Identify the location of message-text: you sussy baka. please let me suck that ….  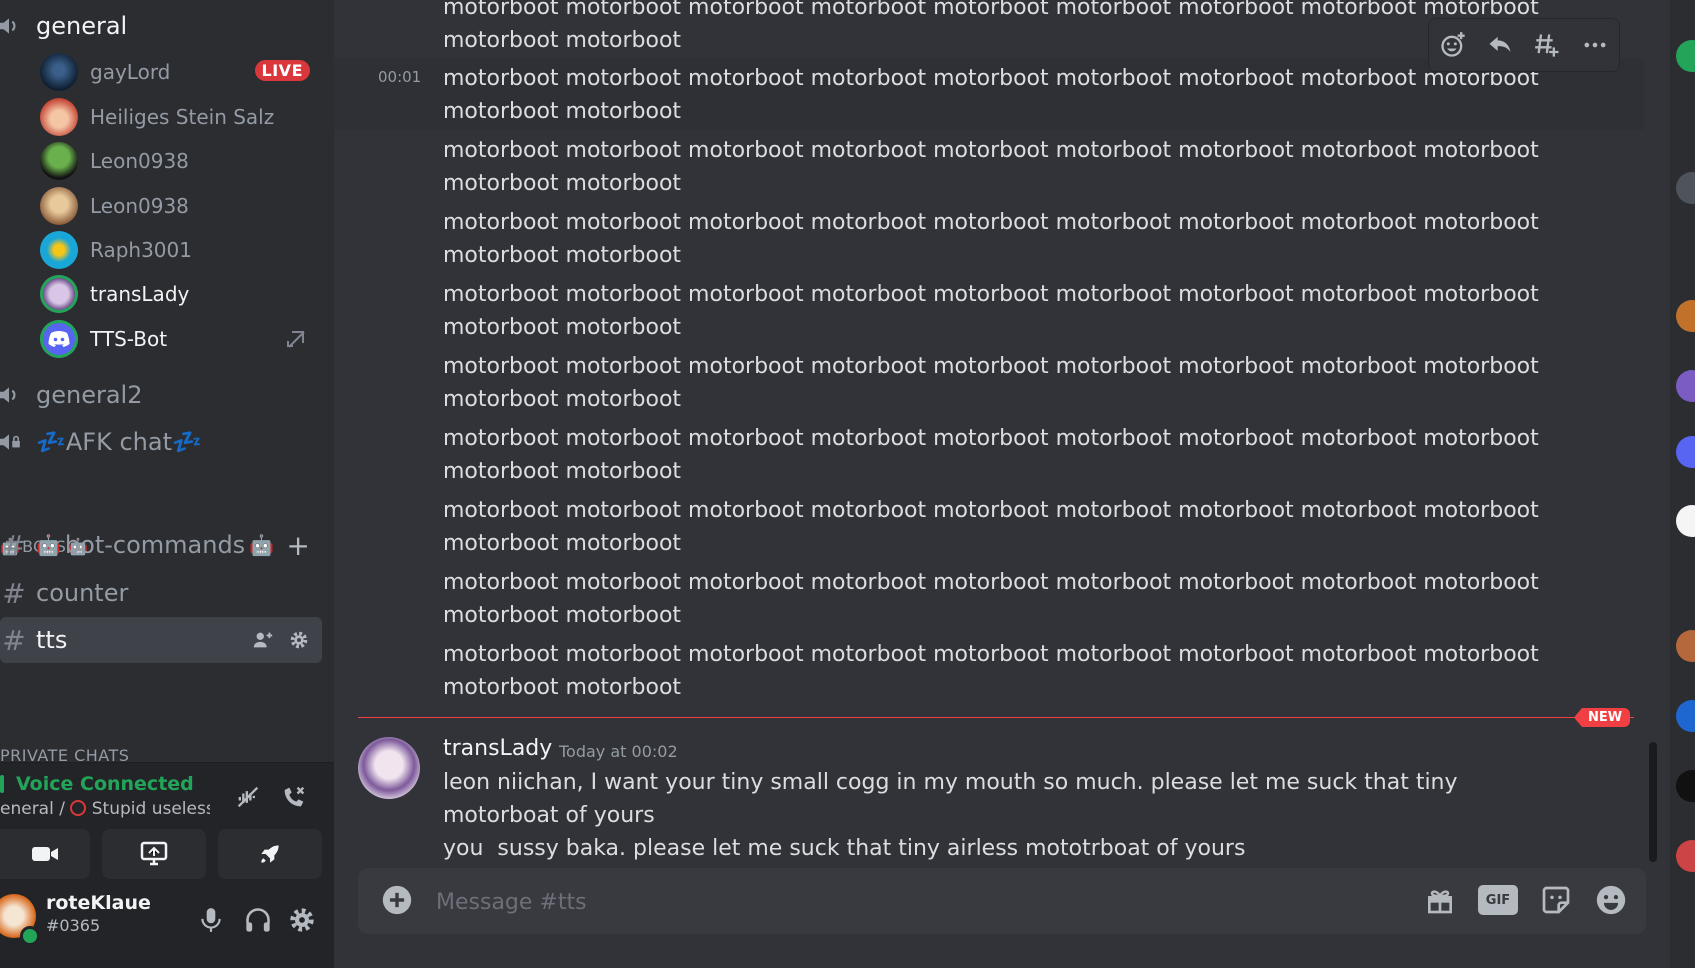
(844, 848).